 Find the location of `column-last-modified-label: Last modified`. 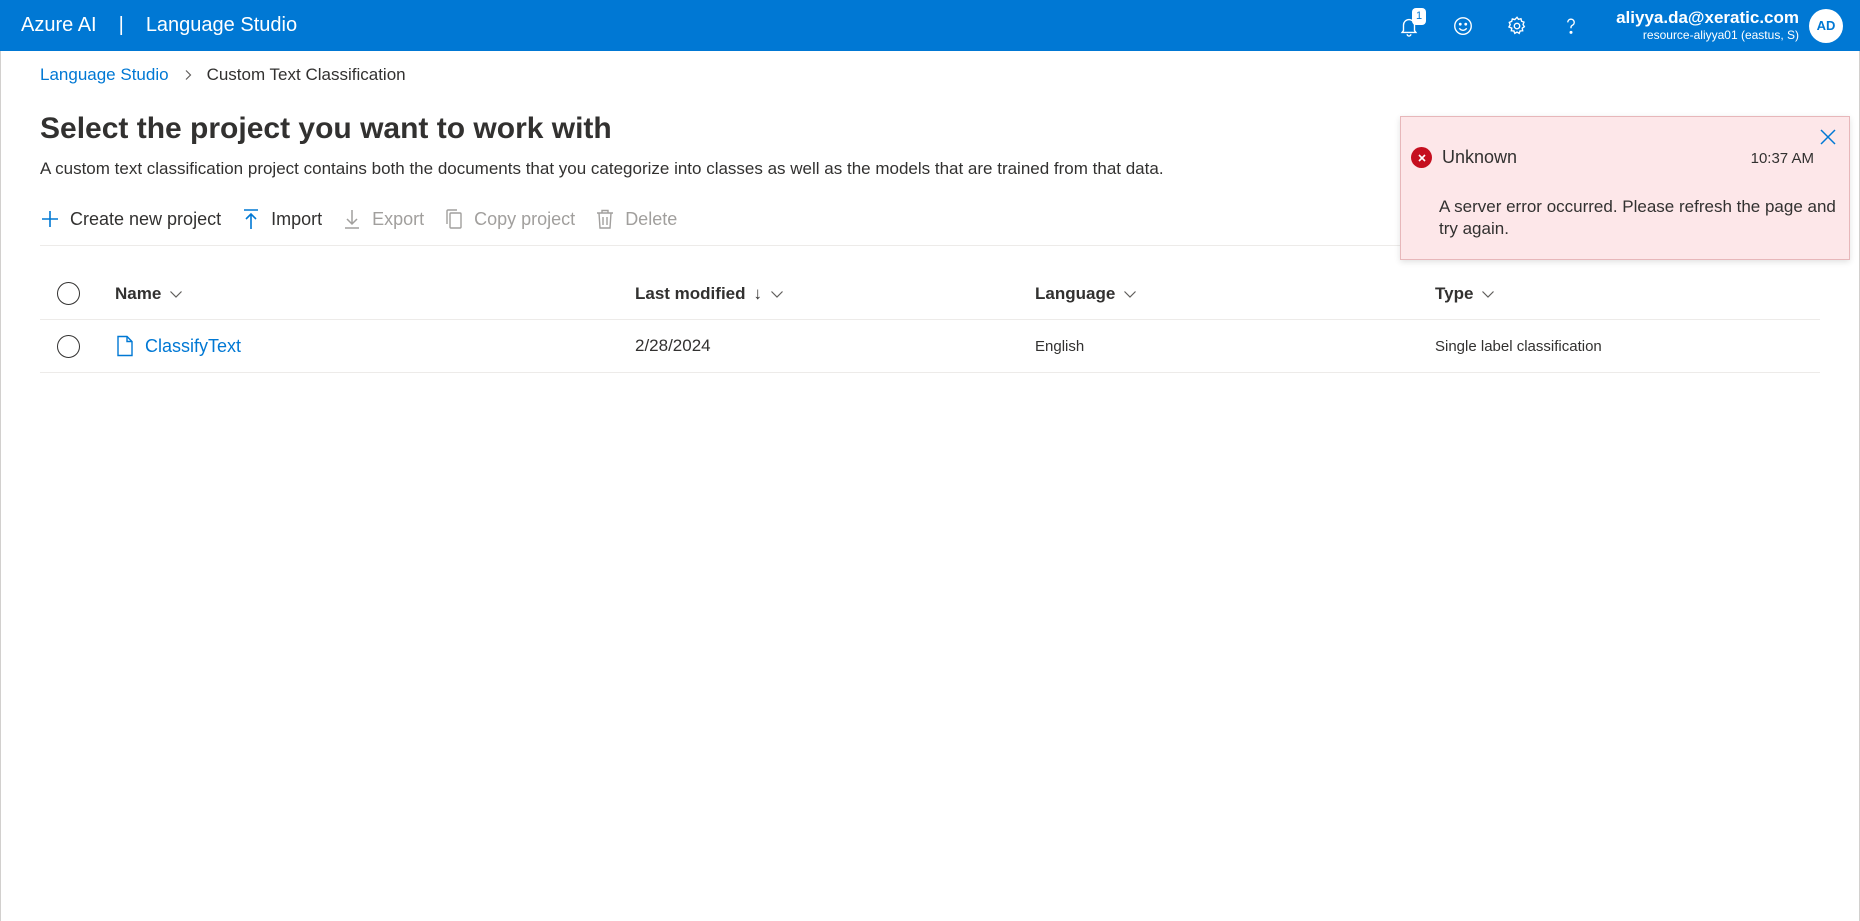

column-last-modified-label: Last modified is located at coordinates (690, 293).